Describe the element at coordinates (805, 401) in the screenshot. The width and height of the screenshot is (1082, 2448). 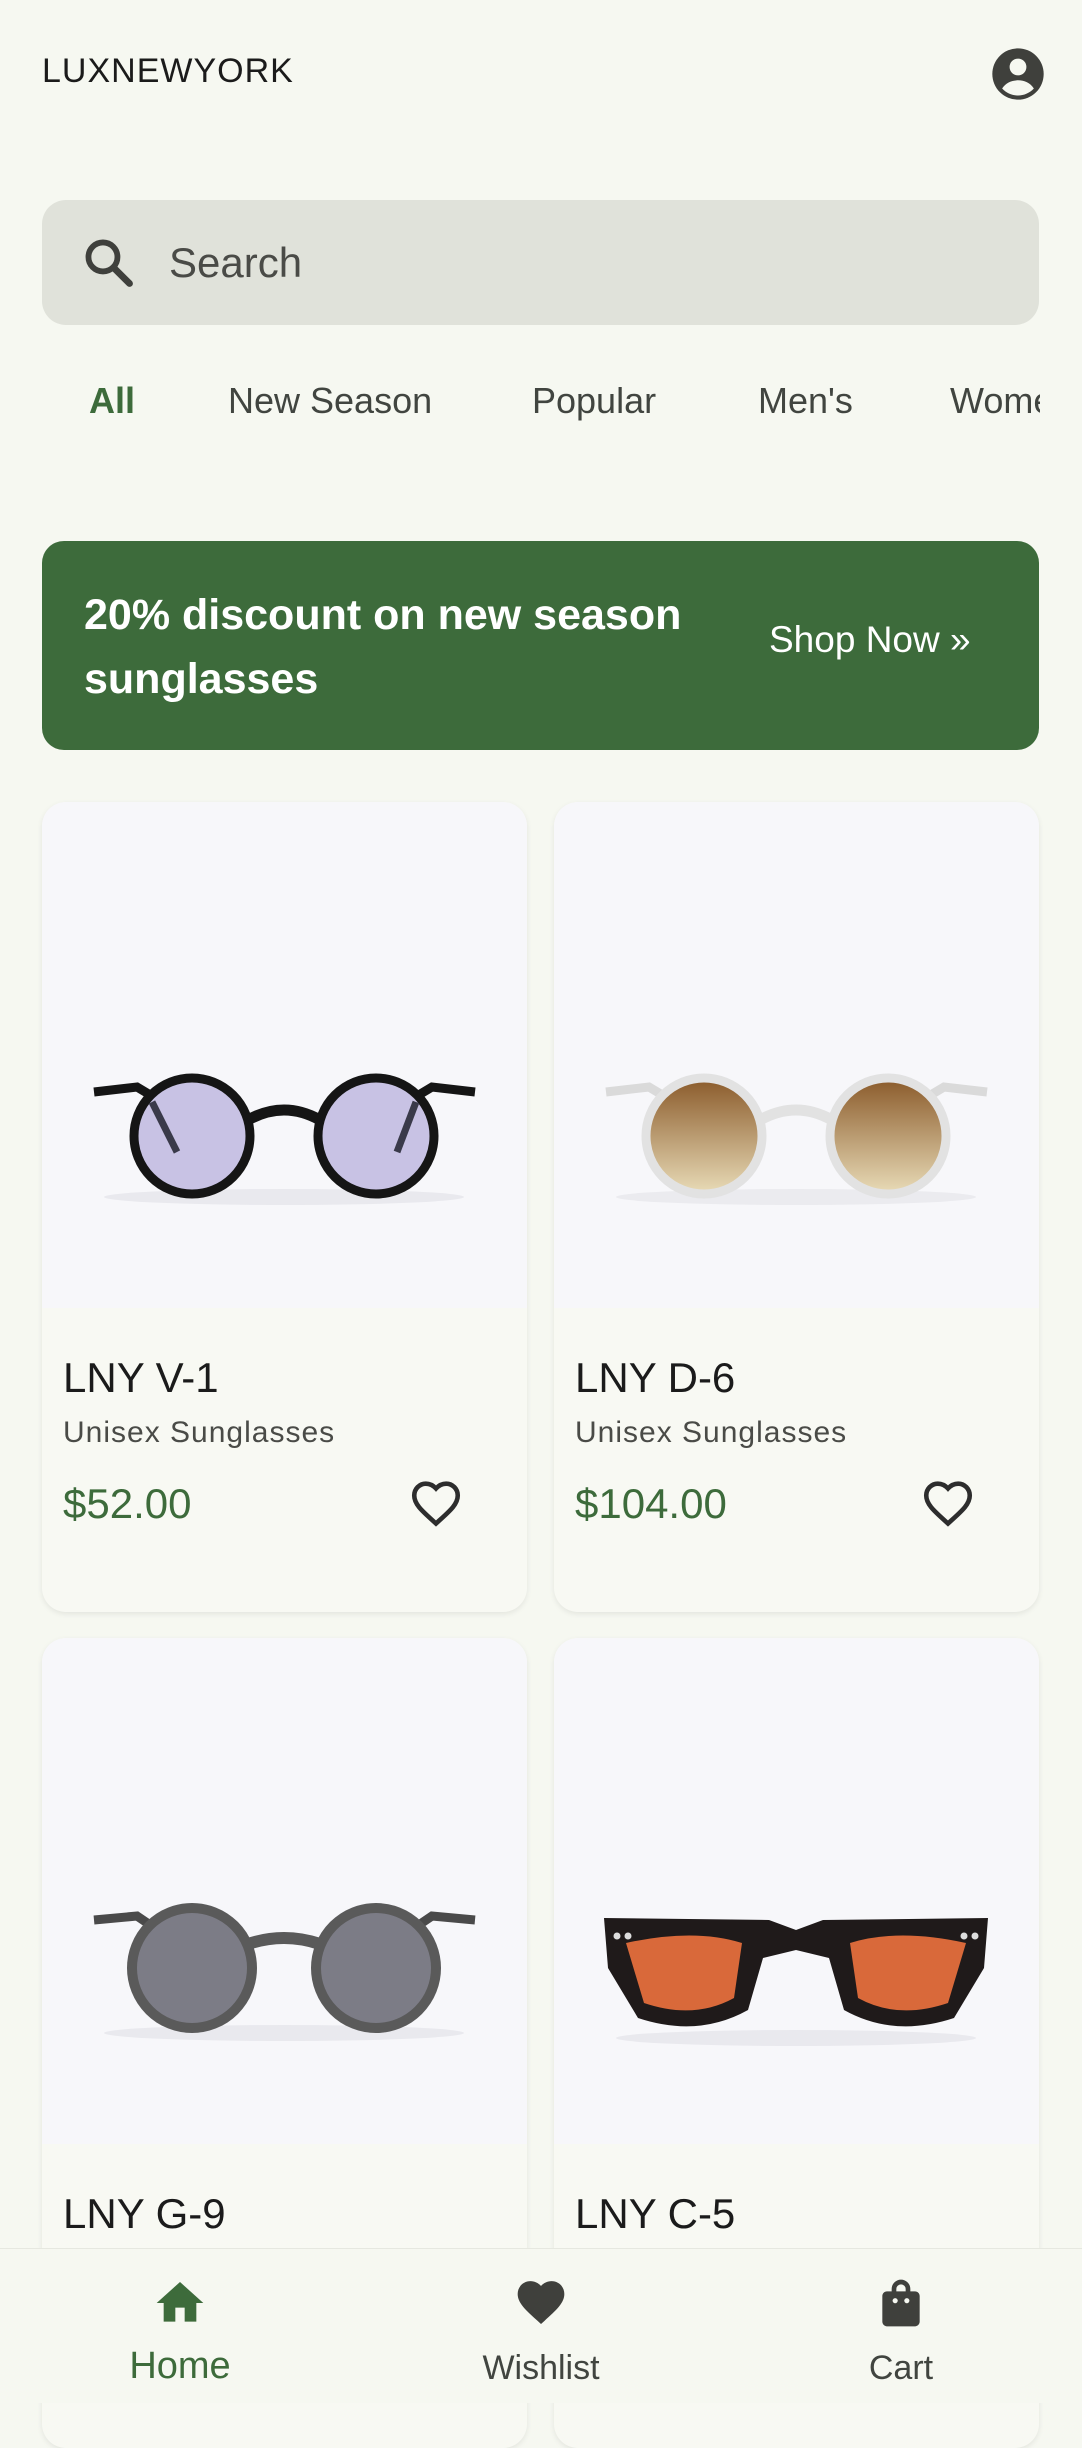
I see `tab-mens: Men's` at that location.